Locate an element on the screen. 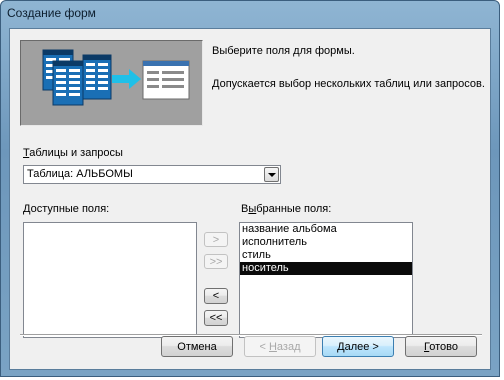 This screenshot has width=504, height=380. tables-queries-label: Таблицы и запросы is located at coordinates (73, 153).